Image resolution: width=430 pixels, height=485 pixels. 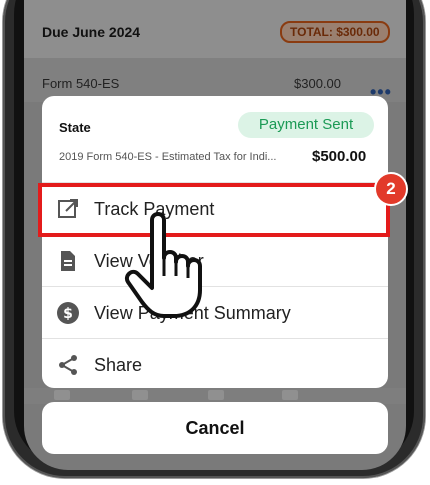 What do you see at coordinates (68, 365) in the screenshot?
I see `share-icon` at bounding box center [68, 365].